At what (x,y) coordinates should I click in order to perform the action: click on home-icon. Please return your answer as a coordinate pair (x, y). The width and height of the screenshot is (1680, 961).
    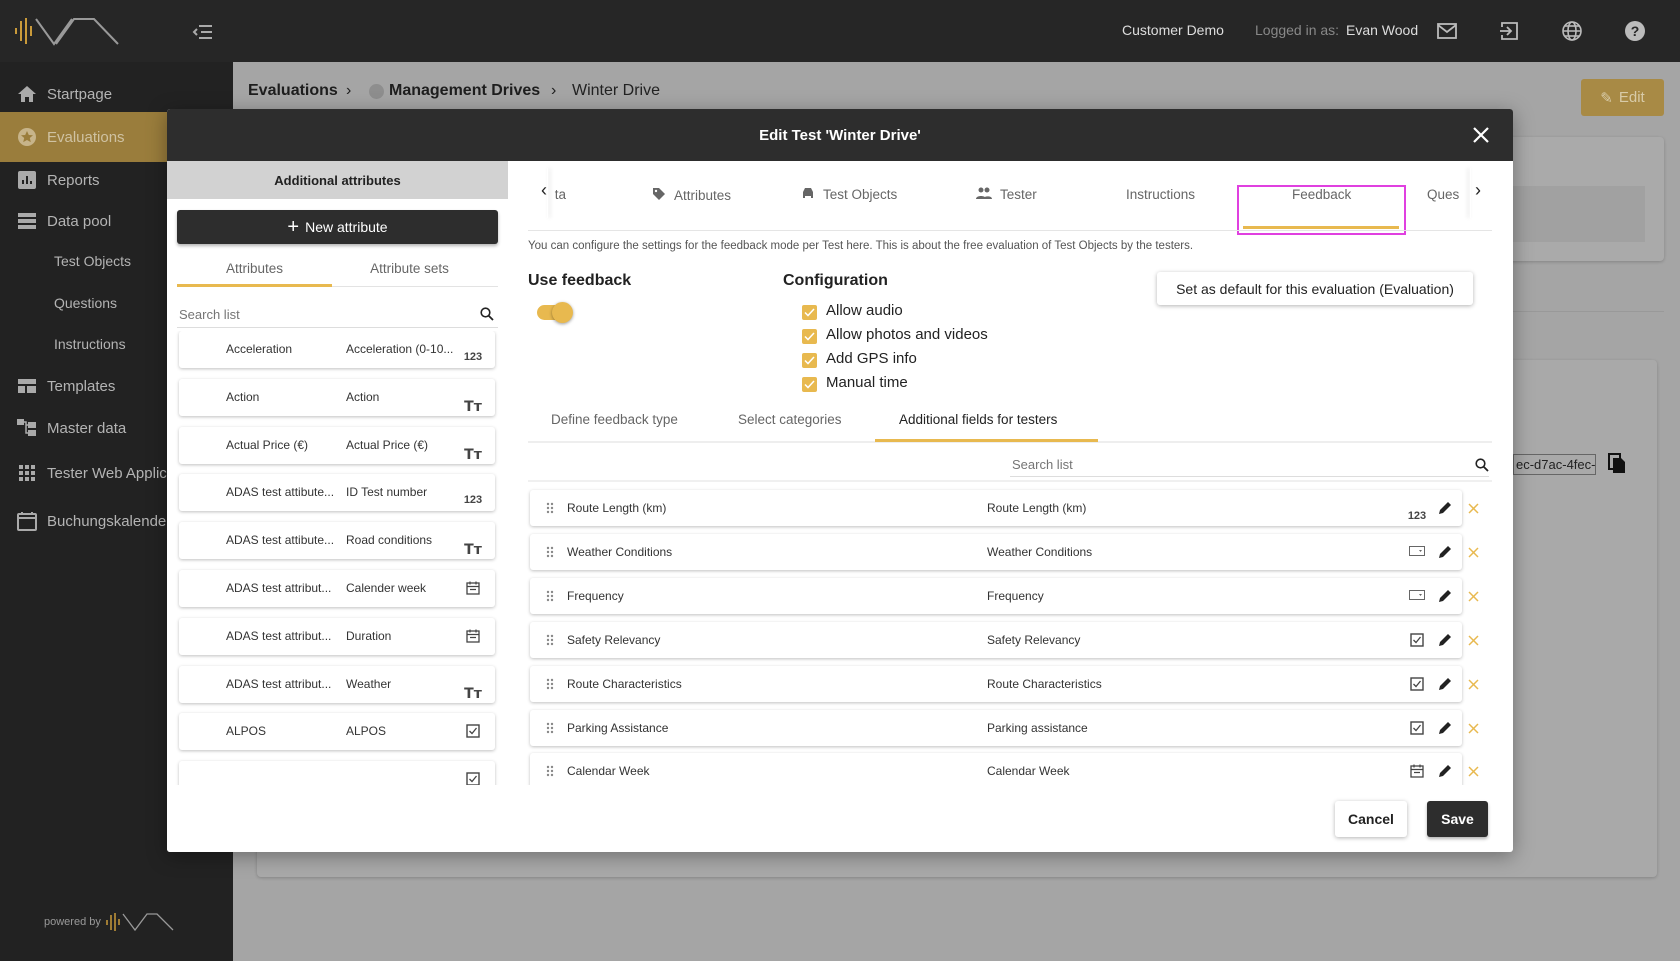
    Looking at the image, I should click on (27, 94).